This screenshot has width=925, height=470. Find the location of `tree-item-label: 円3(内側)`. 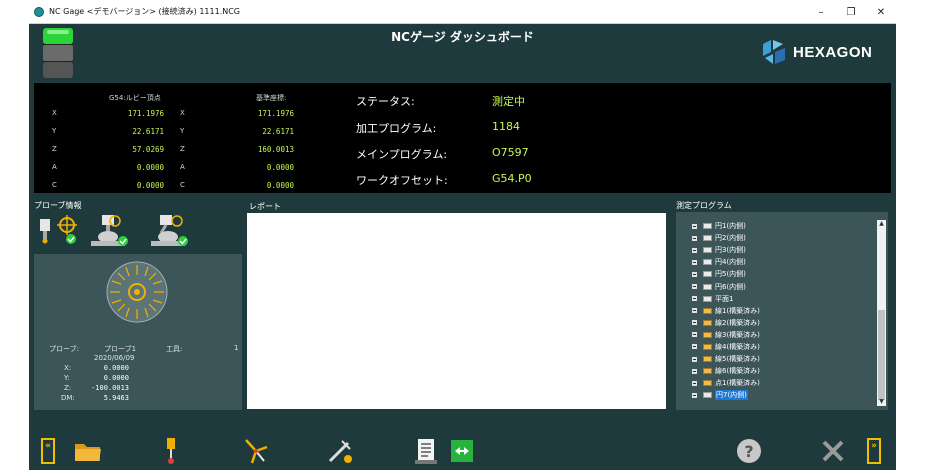

tree-item-label: 円3(内側) is located at coordinates (730, 250).